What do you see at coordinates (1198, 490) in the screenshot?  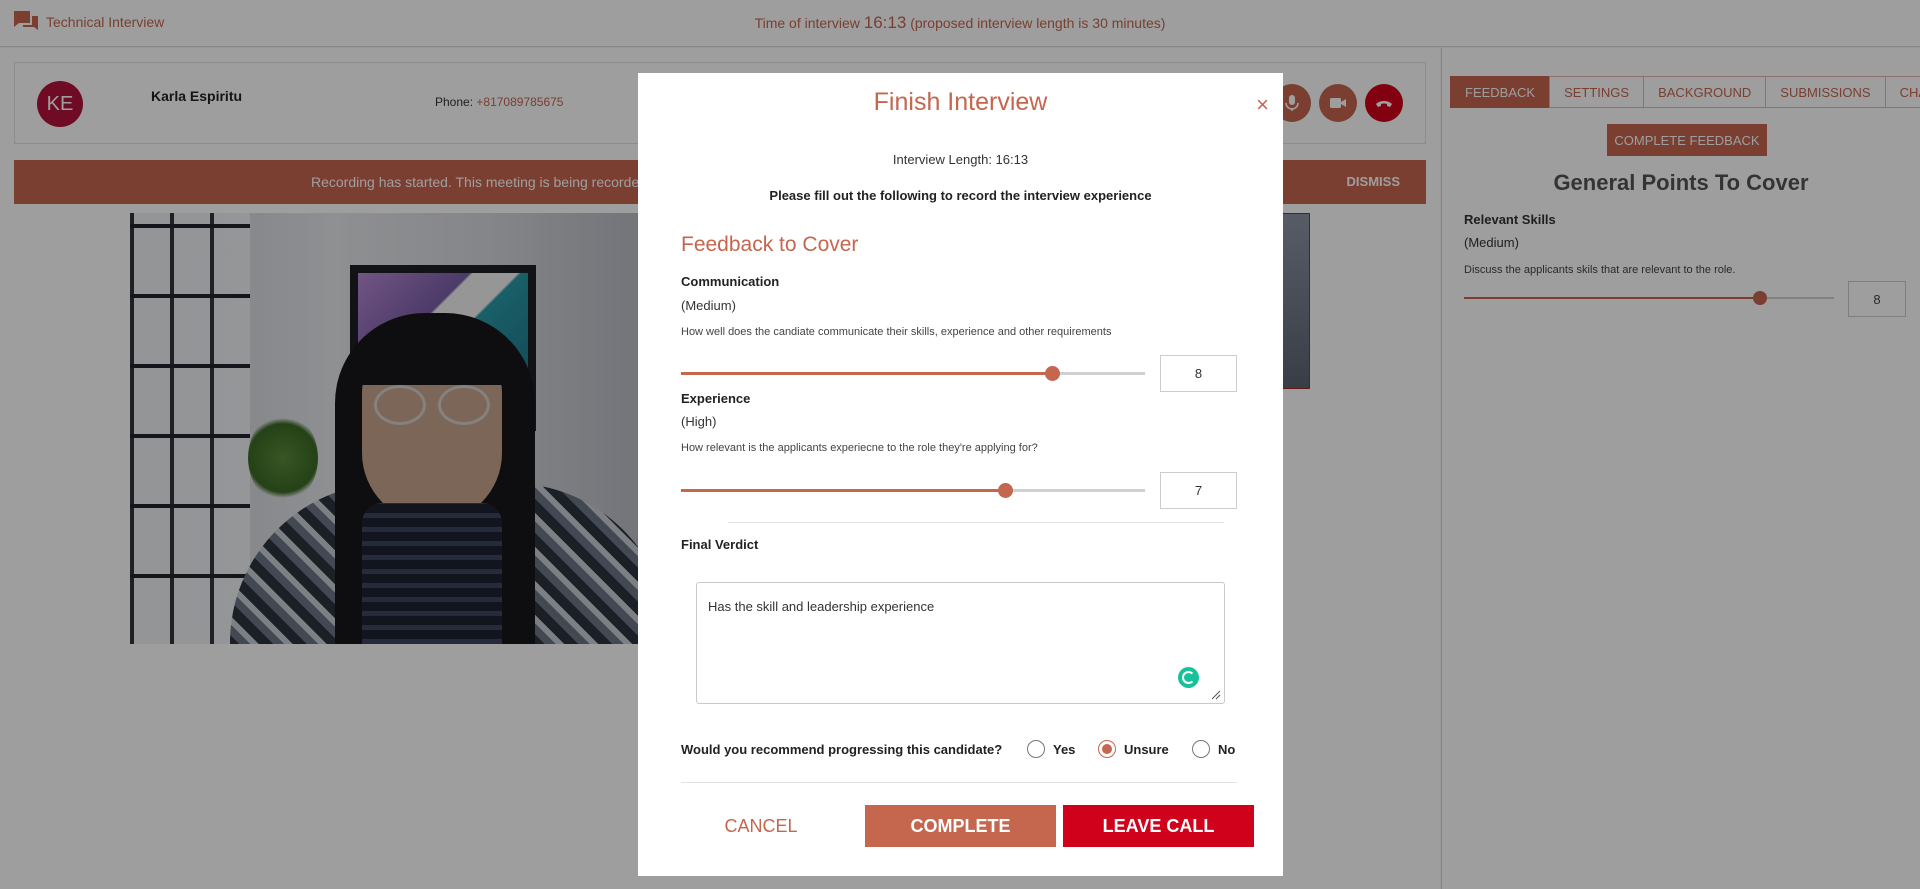 I see `experience-score: 7` at bounding box center [1198, 490].